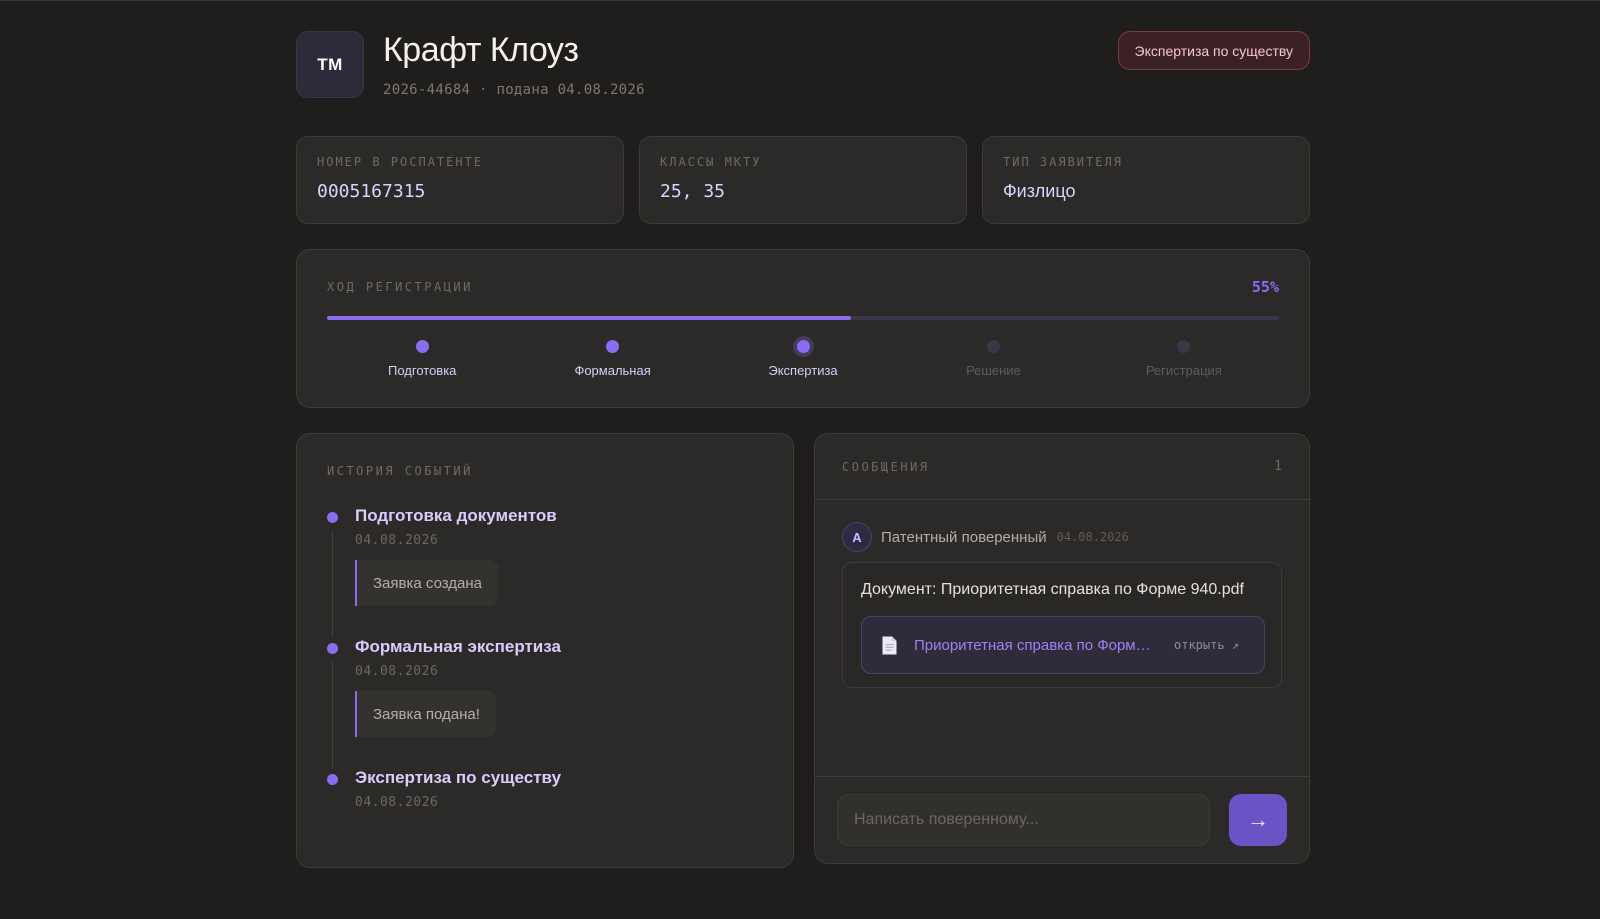  I want to click on step-label: Экспертиза, so click(803, 370).